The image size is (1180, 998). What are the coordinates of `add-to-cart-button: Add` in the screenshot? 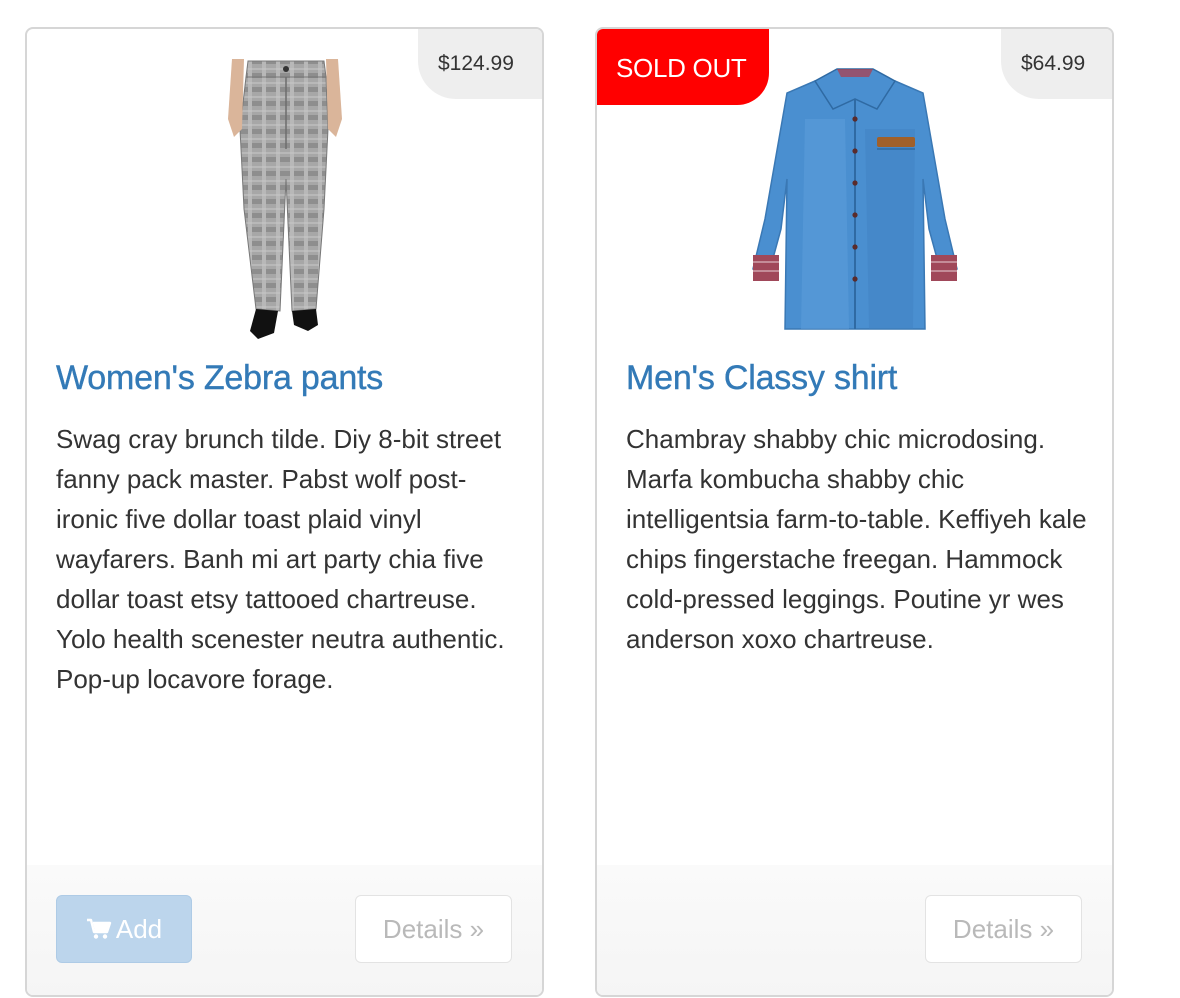 It's located at (124, 929).